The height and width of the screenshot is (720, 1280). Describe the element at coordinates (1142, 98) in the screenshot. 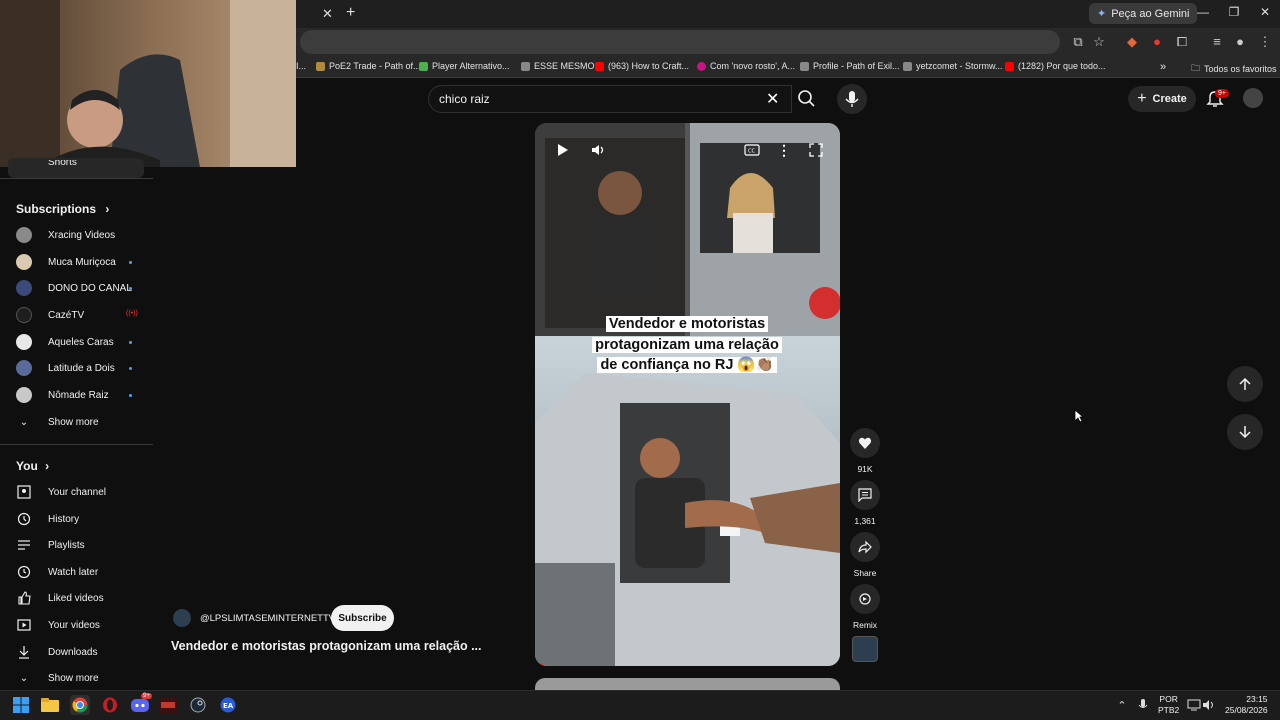

I see `plus-icon: +` at that location.